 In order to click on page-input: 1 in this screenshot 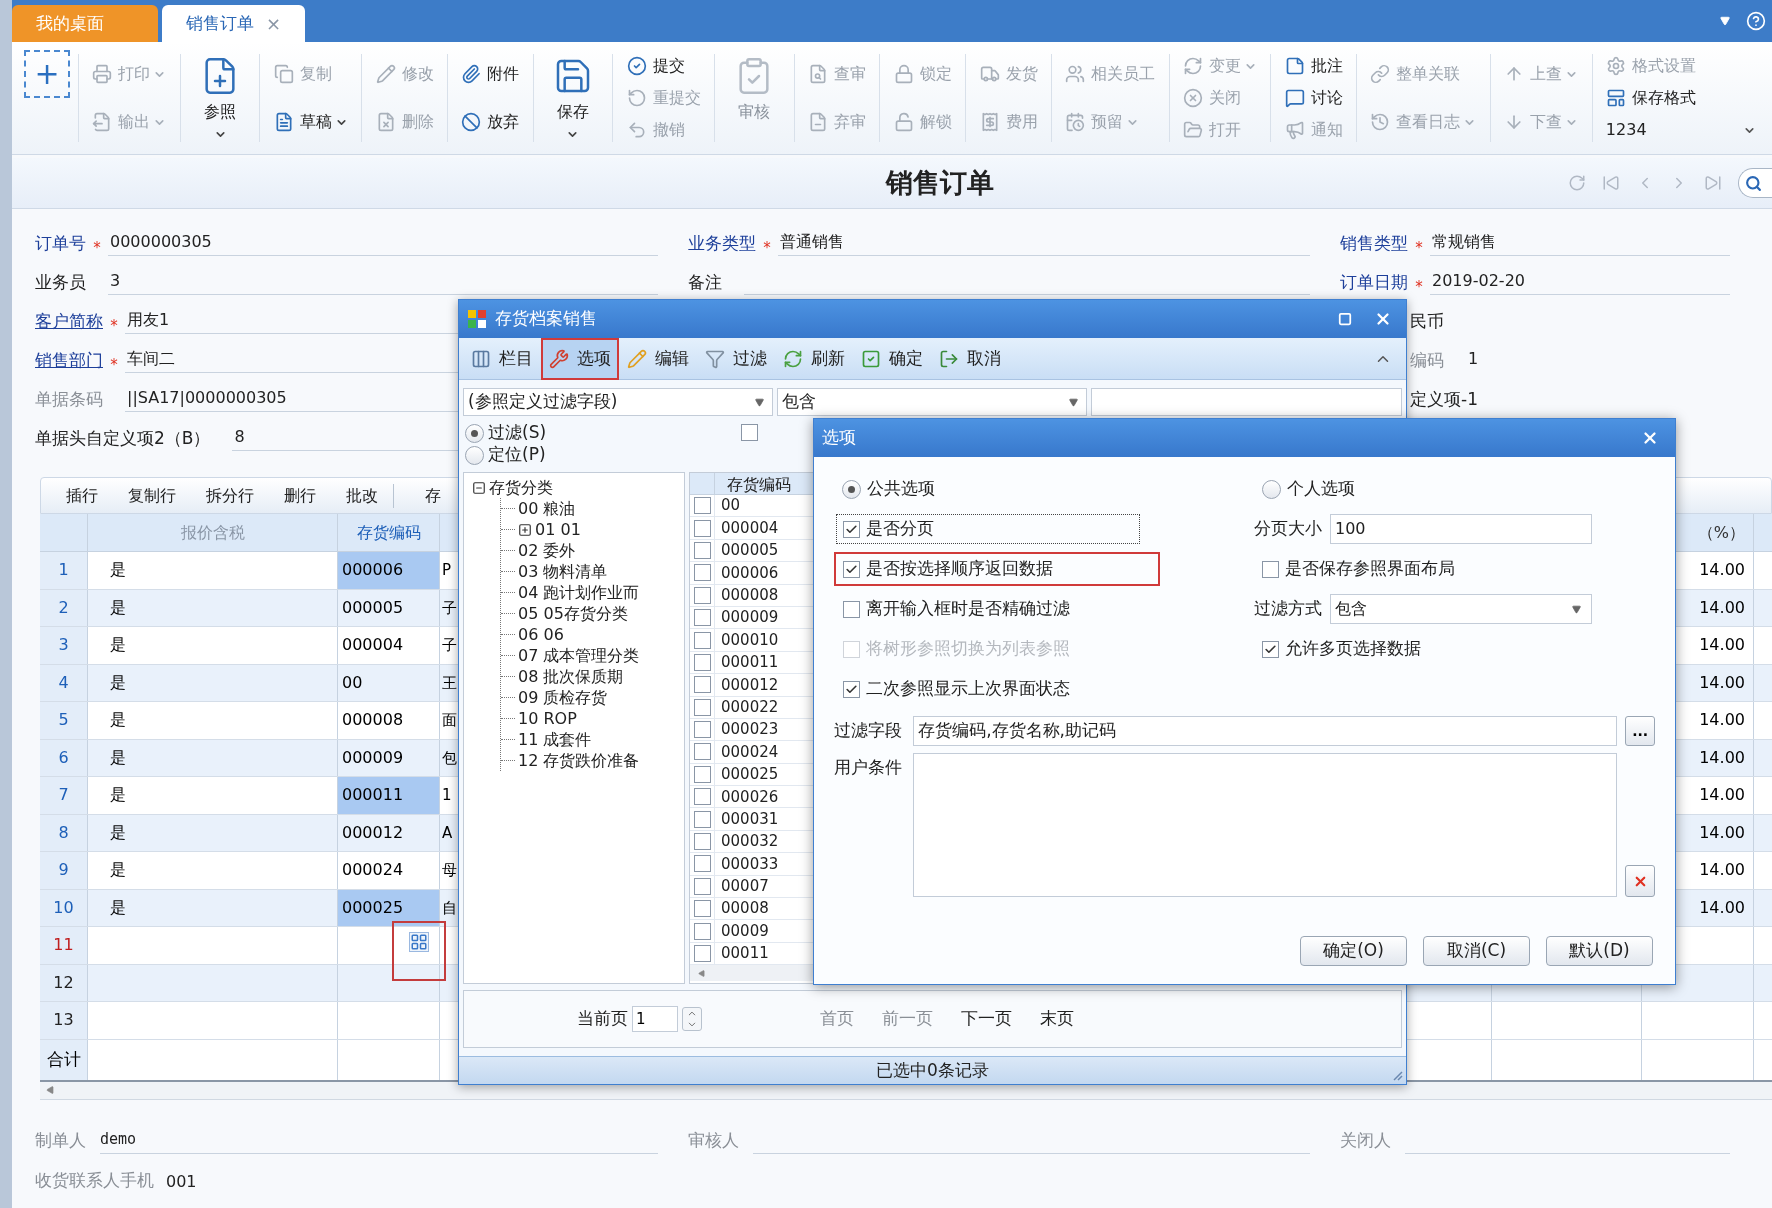, I will do `click(655, 1019)`.